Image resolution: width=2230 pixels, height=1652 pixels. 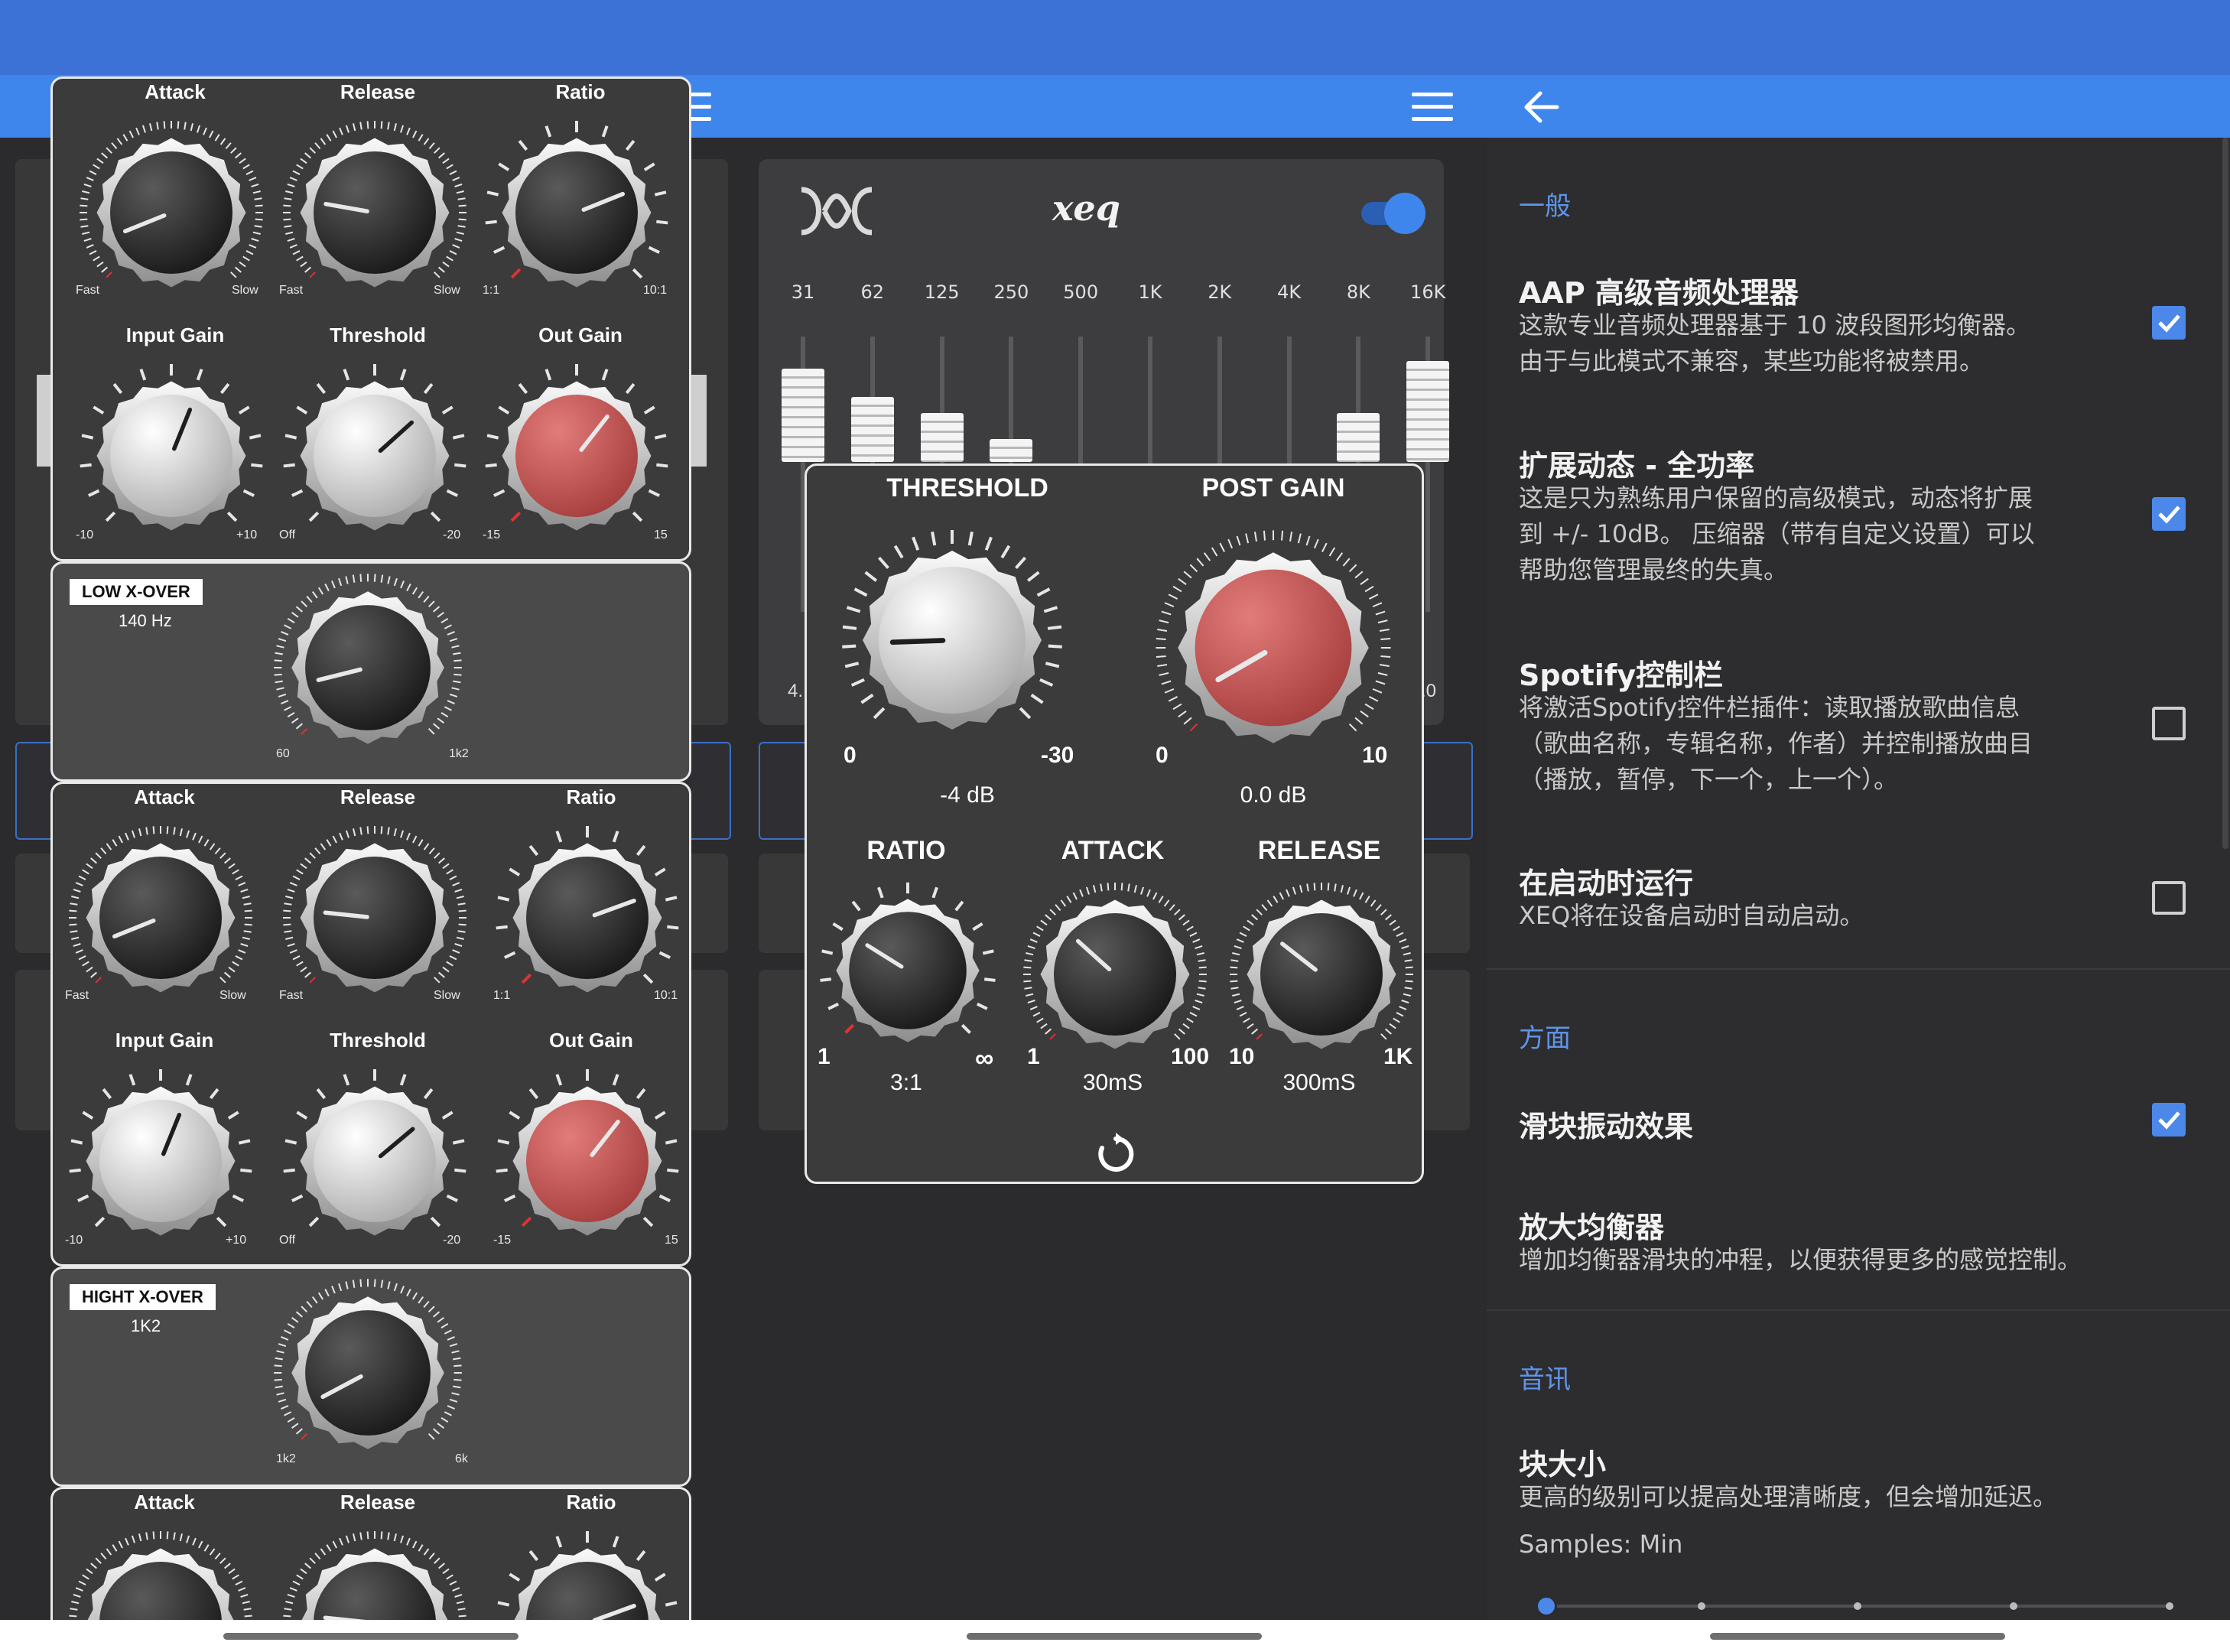 I want to click on eq-band-label: 16K, so click(x=1428, y=292).